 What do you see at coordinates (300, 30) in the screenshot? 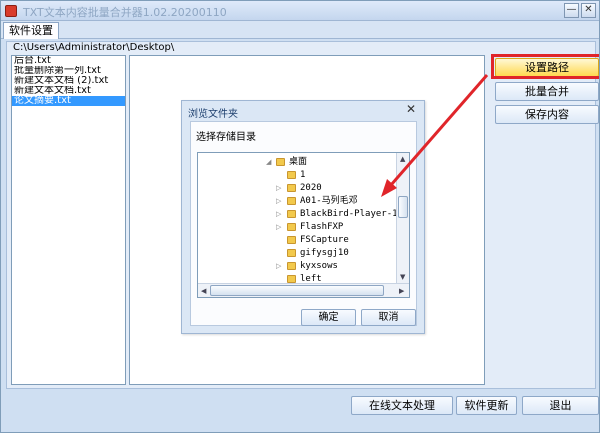
I see `tab-strip: 软件设置` at bounding box center [300, 30].